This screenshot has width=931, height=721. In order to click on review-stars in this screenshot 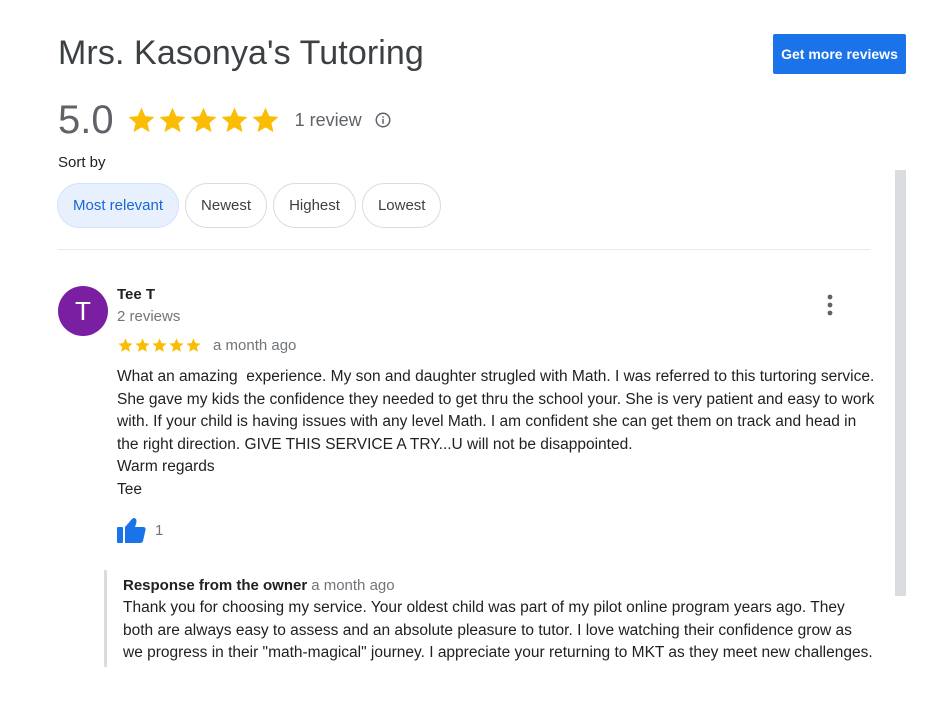, I will do `click(159, 345)`.